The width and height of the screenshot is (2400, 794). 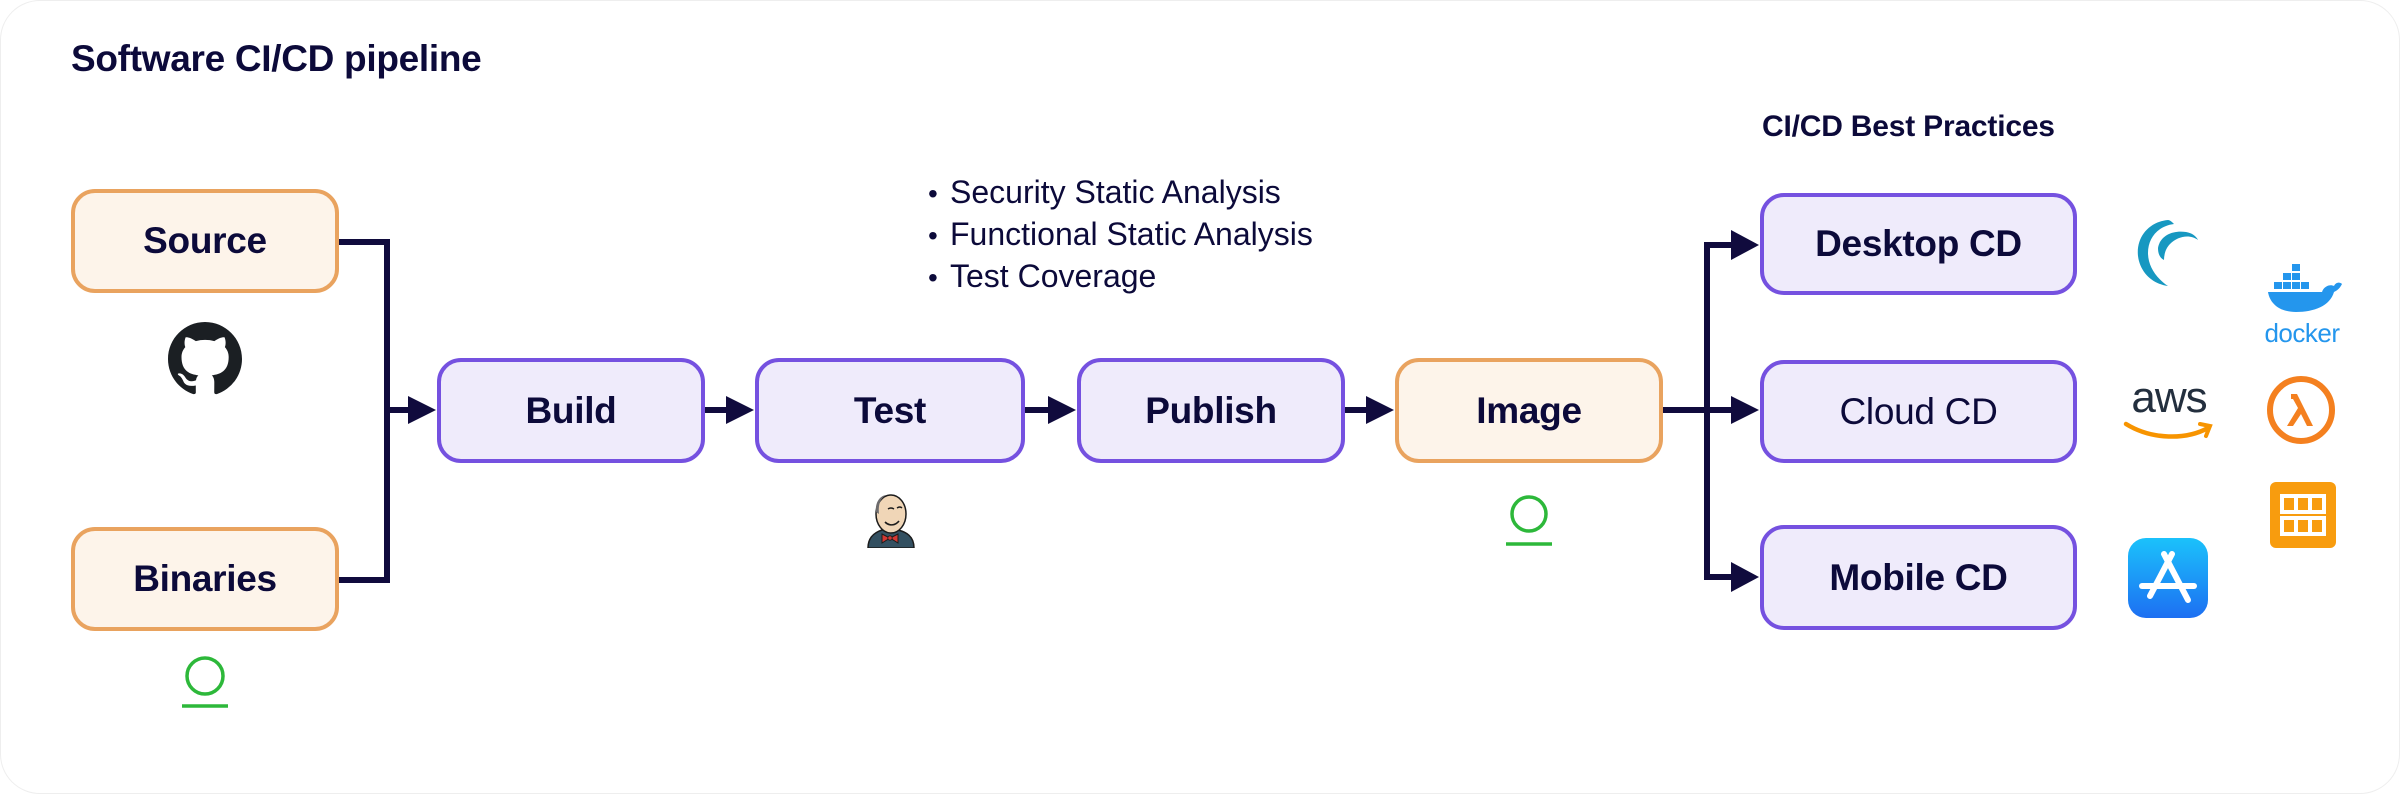 I want to click on test-check-item: Test Coverage, so click(x=1120, y=277).